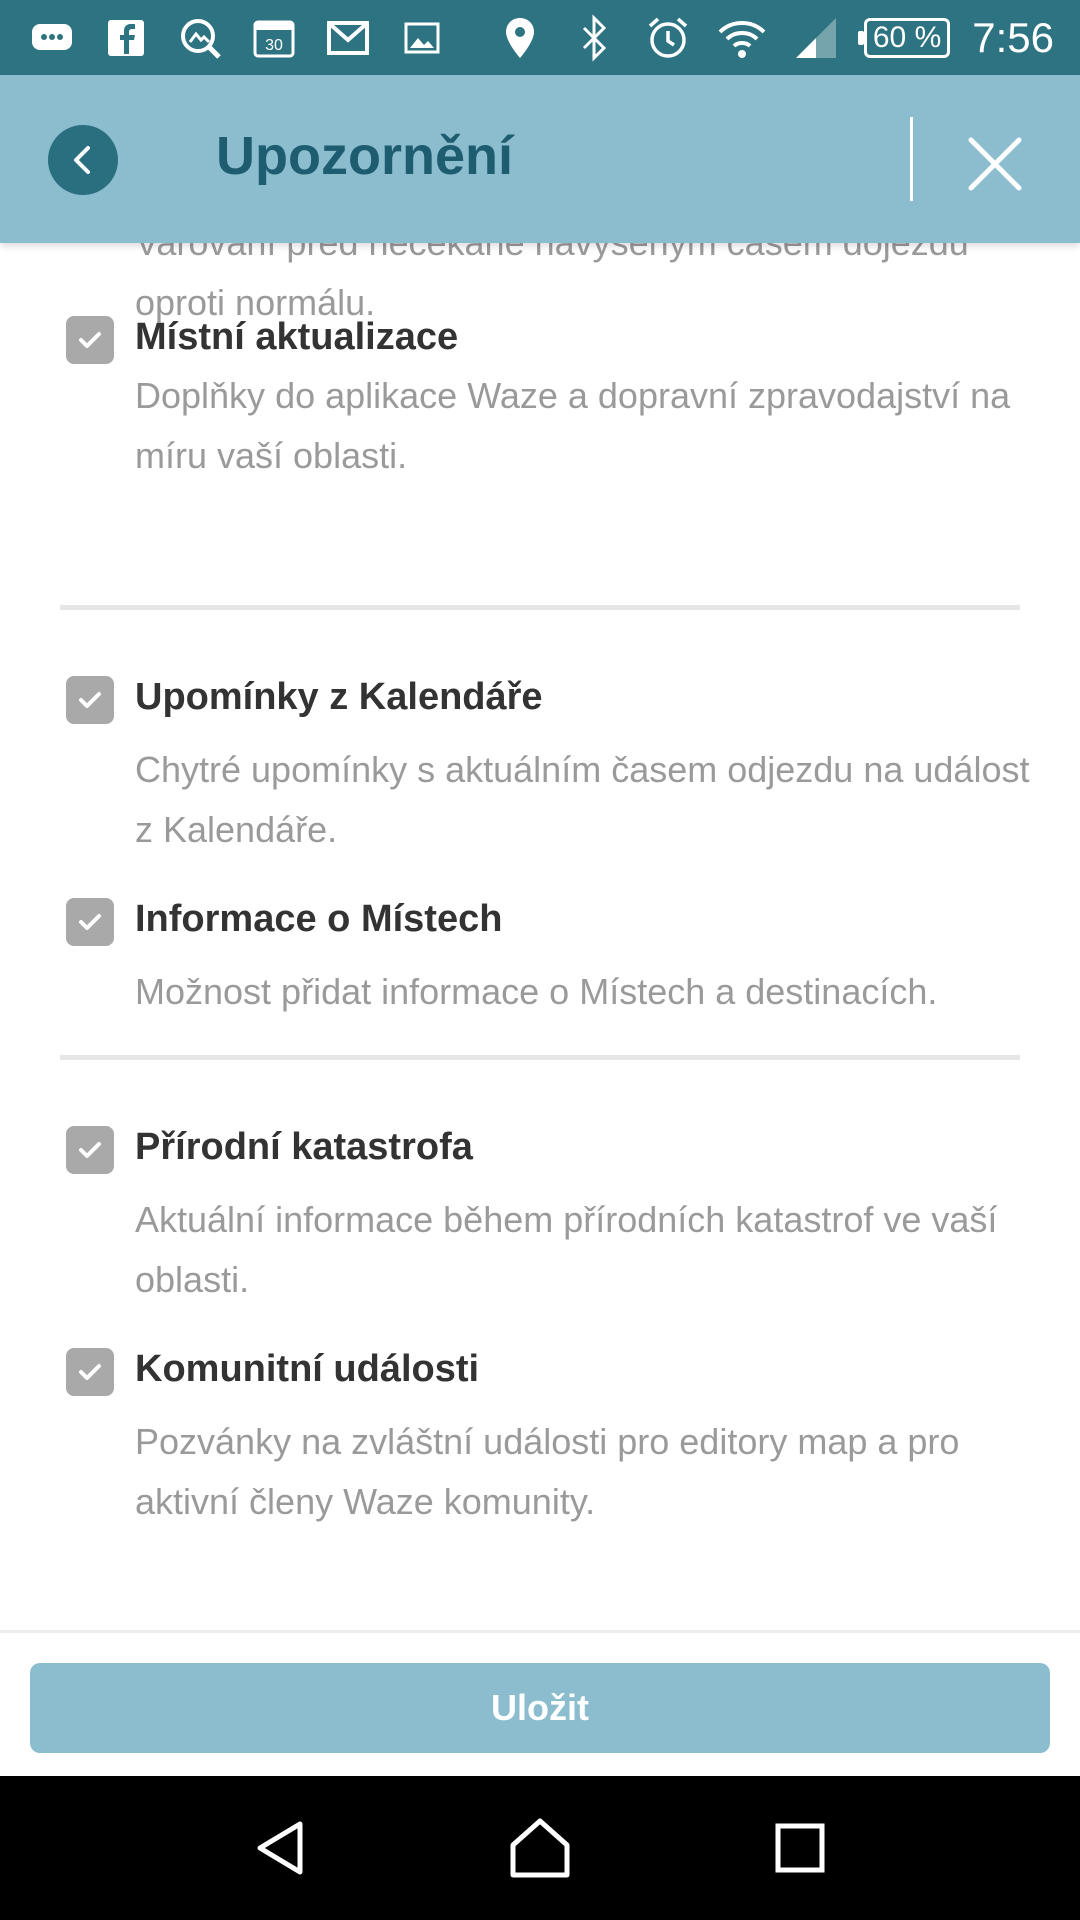  Describe the element at coordinates (297, 337) in the screenshot. I see `option-title: Místní aktualizace` at that location.